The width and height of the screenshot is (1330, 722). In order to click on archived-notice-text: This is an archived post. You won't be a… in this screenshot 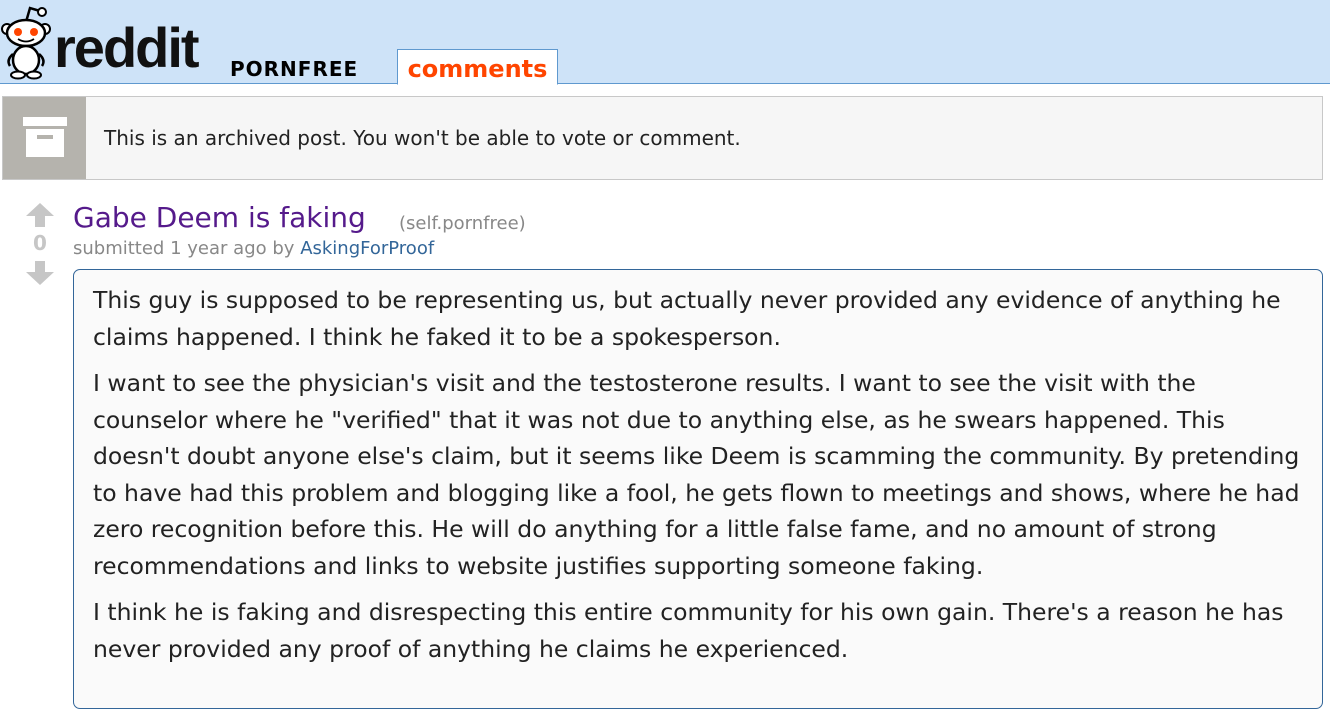, I will do `click(422, 138)`.